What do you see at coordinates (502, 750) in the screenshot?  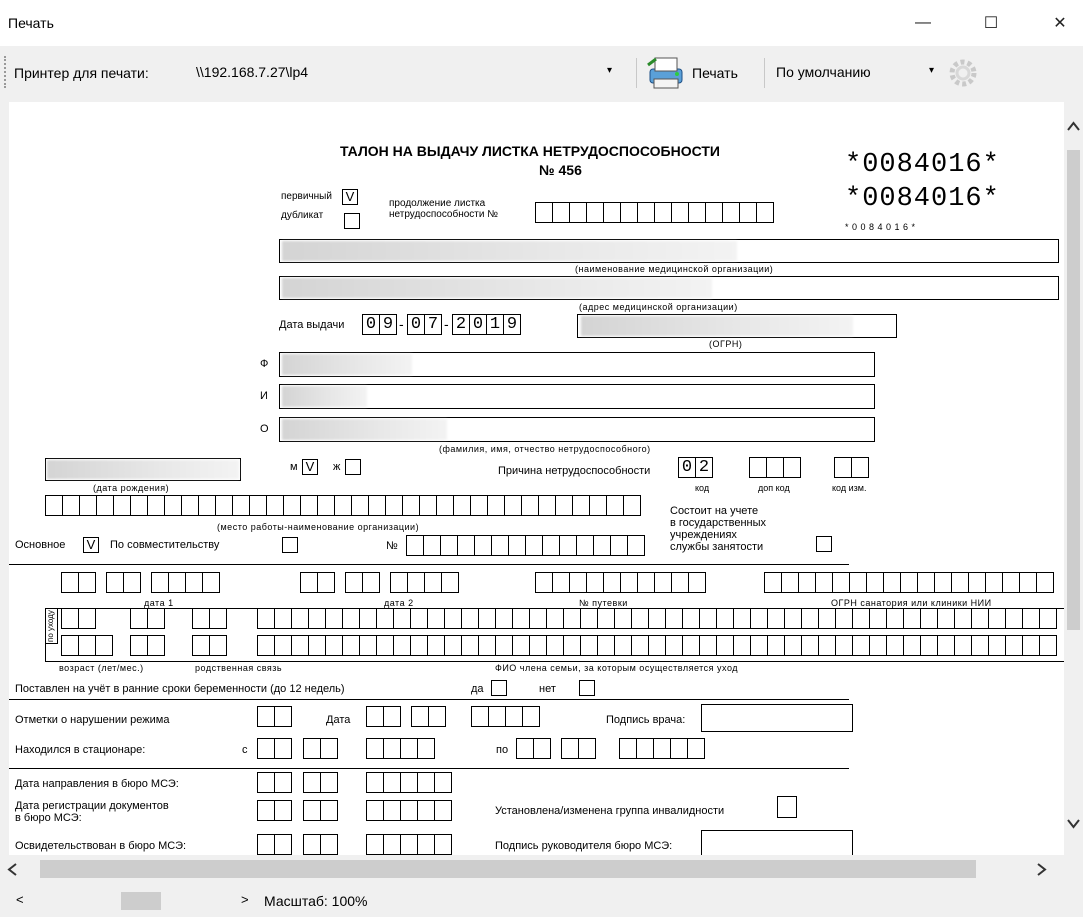 I see `to-label: по` at bounding box center [502, 750].